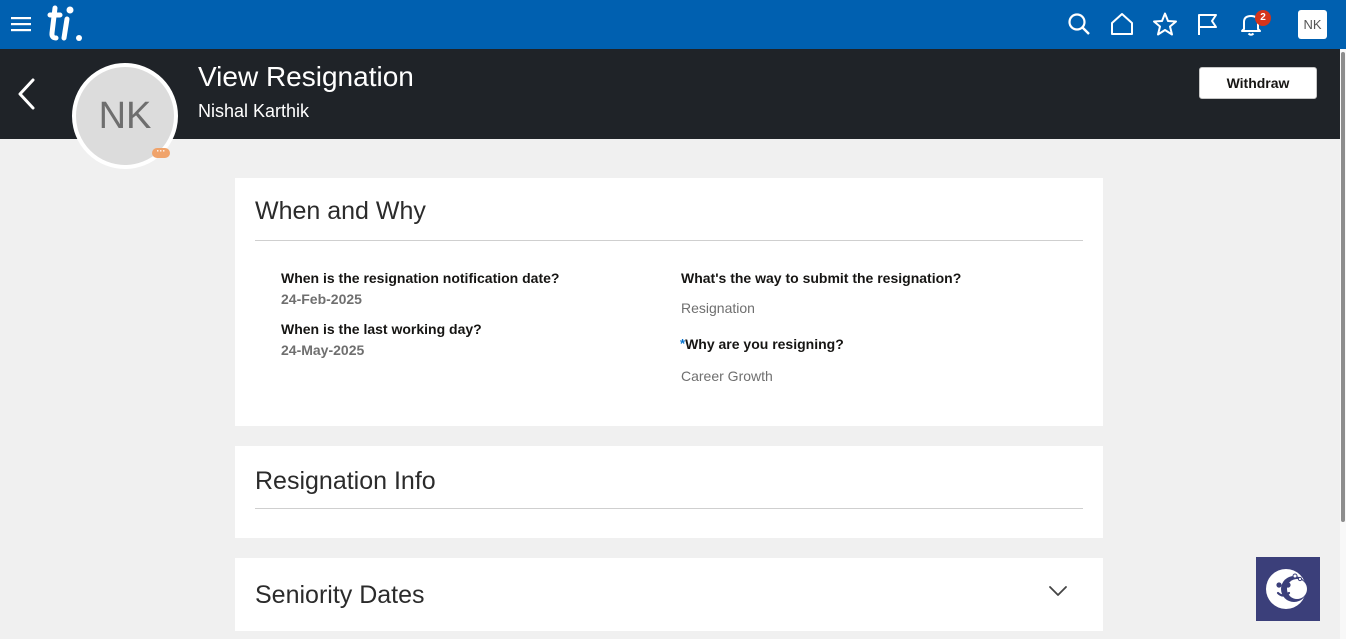  Describe the element at coordinates (381, 329) in the screenshot. I see `last-working-day-label: When is the last working day?` at that location.